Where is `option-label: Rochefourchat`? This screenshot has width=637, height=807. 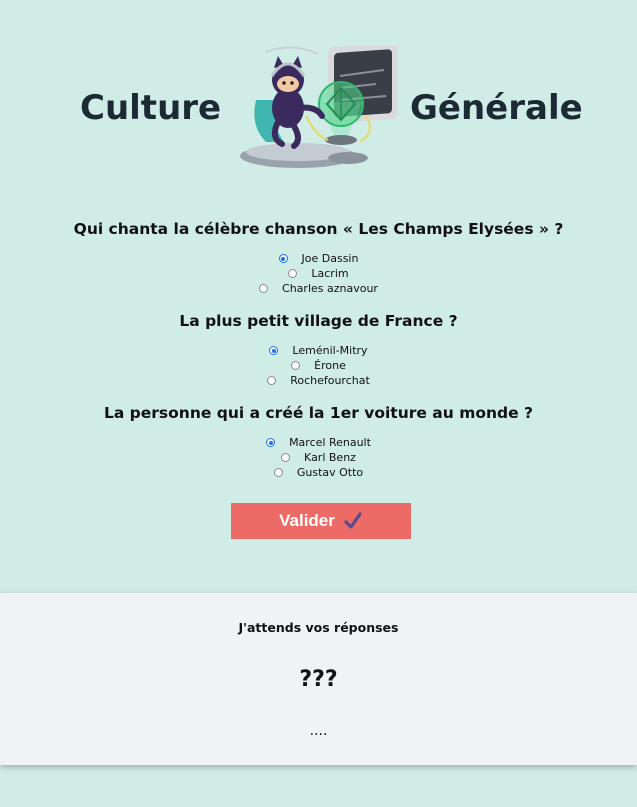
option-label: Rochefourchat is located at coordinates (330, 380).